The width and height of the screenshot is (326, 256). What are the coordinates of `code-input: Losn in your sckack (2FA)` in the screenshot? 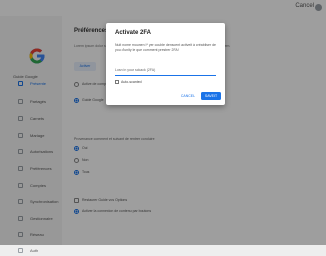 It's located at (165, 71).